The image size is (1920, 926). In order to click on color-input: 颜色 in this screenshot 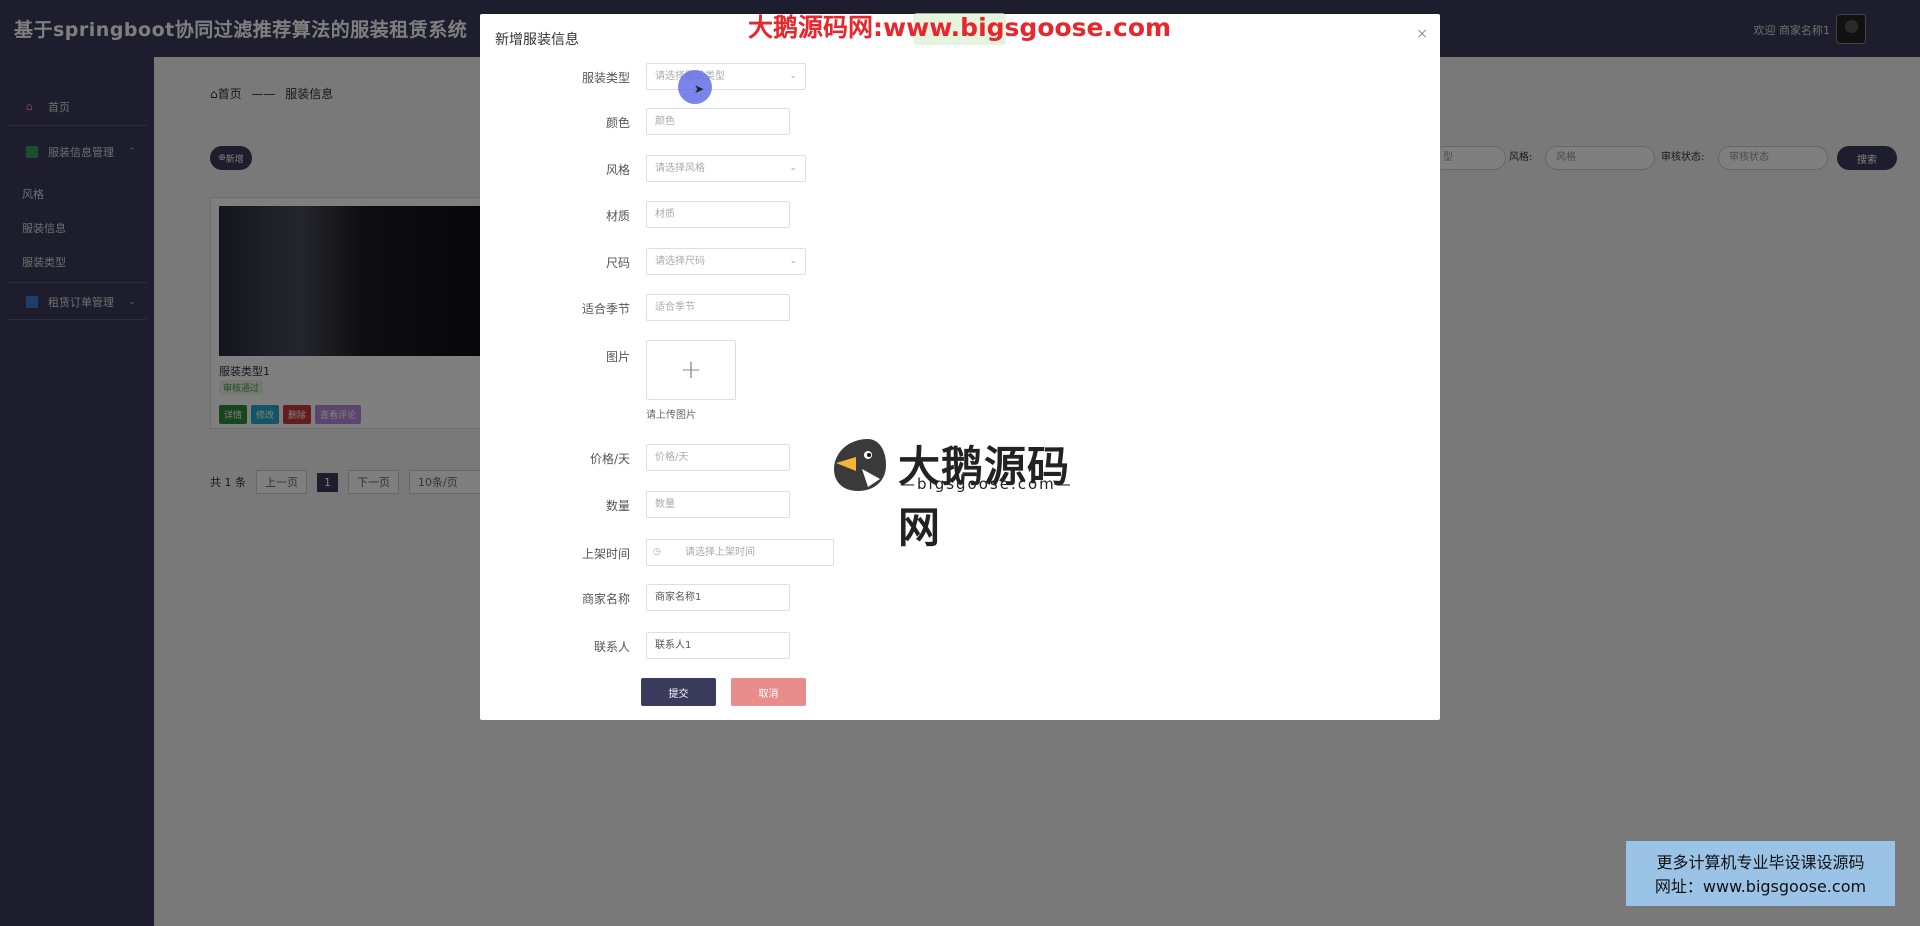, I will do `click(718, 121)`.